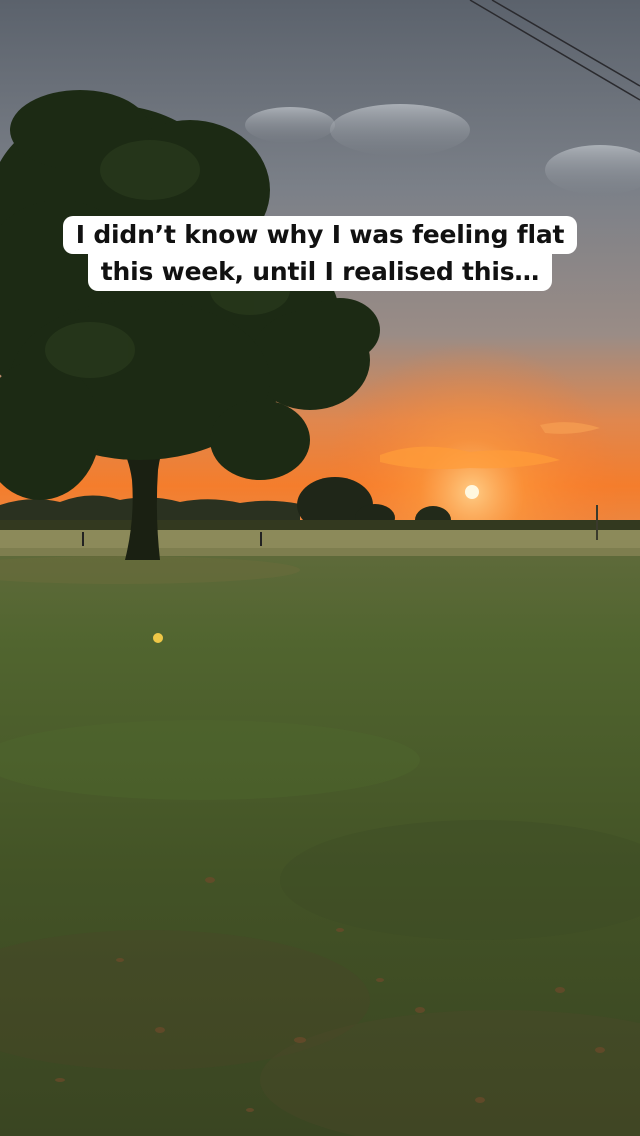  What do you see at coordinates (158, 638) in the screenshot?
I see `lens-flare` at bounding box center [158, 638].